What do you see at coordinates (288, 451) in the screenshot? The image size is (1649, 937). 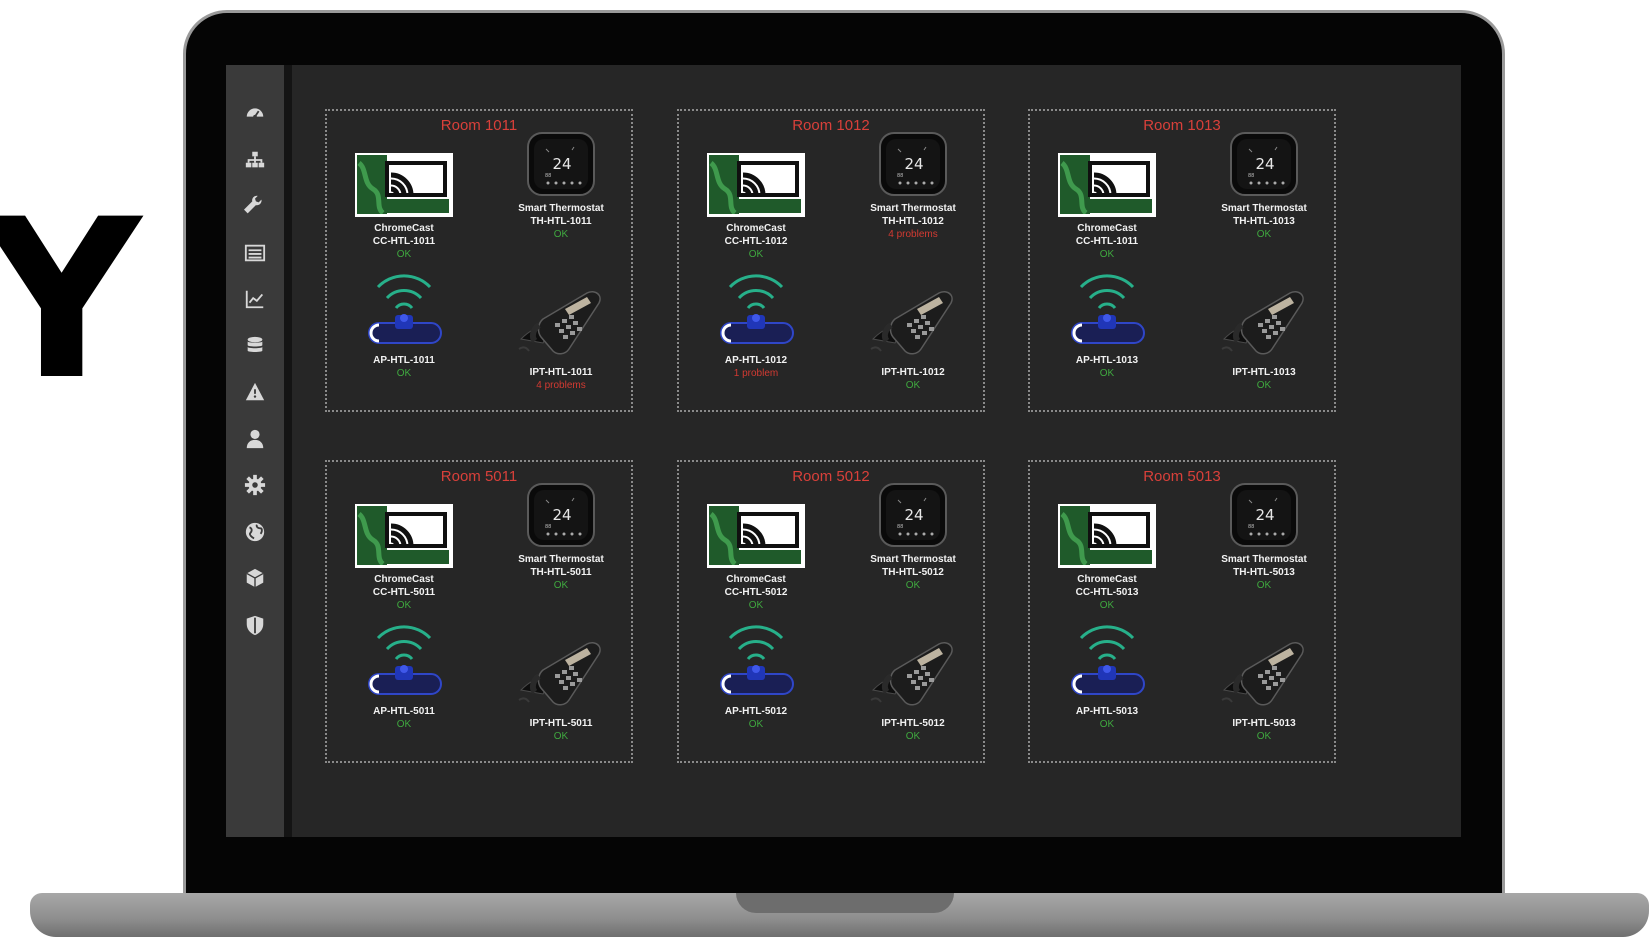 I see `sidebar-divider` at bounding box center [288, 451].